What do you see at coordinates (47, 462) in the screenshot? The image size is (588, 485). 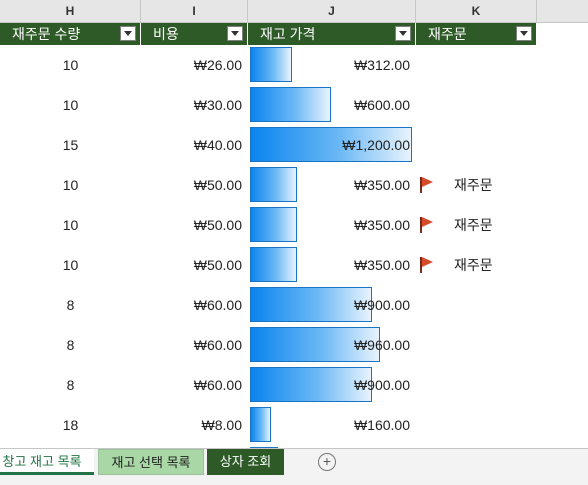 I see `sheet-tab-warehouse-inventory: 창고 재고 목록` at bounding box center [47, 462].